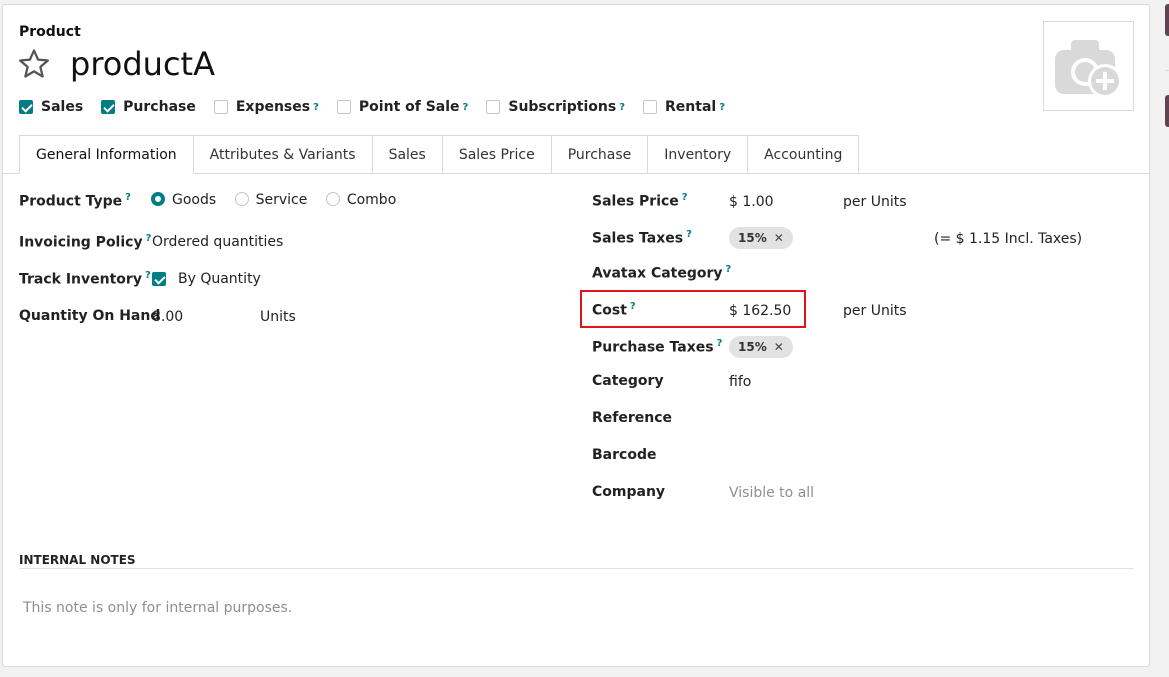  Describe the element at coordinates (628, 381) in the screenshot. I see `category-label: Category` at that location.